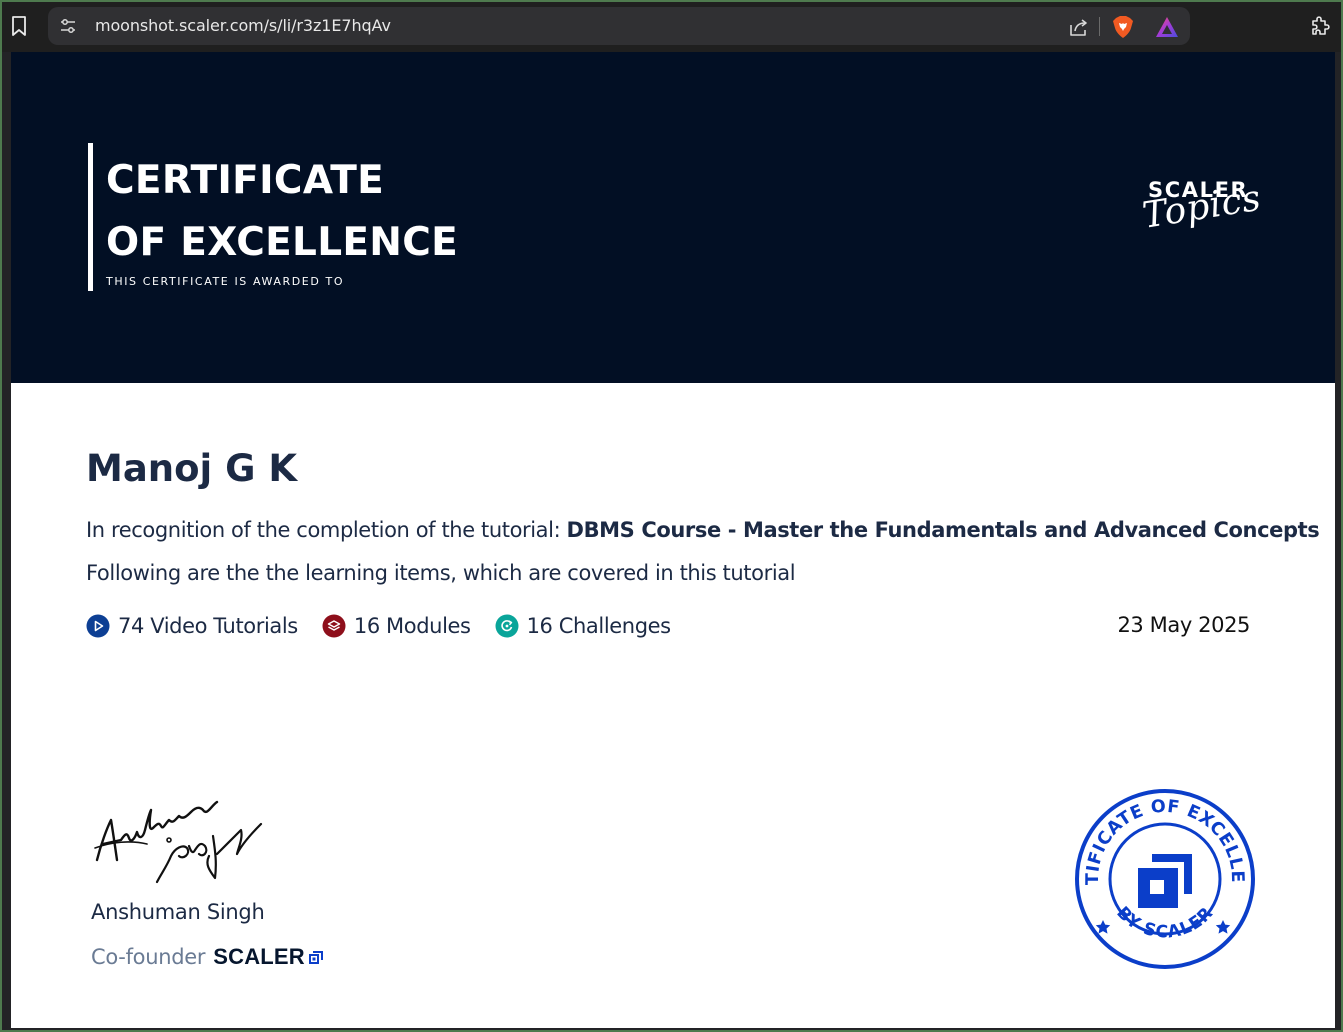 This screenshot has width=1343, height=1032. Describe the element at coordinates (208, 626) in the screenshot. I see `stat-label: 74 Video Tutorials` at that location.